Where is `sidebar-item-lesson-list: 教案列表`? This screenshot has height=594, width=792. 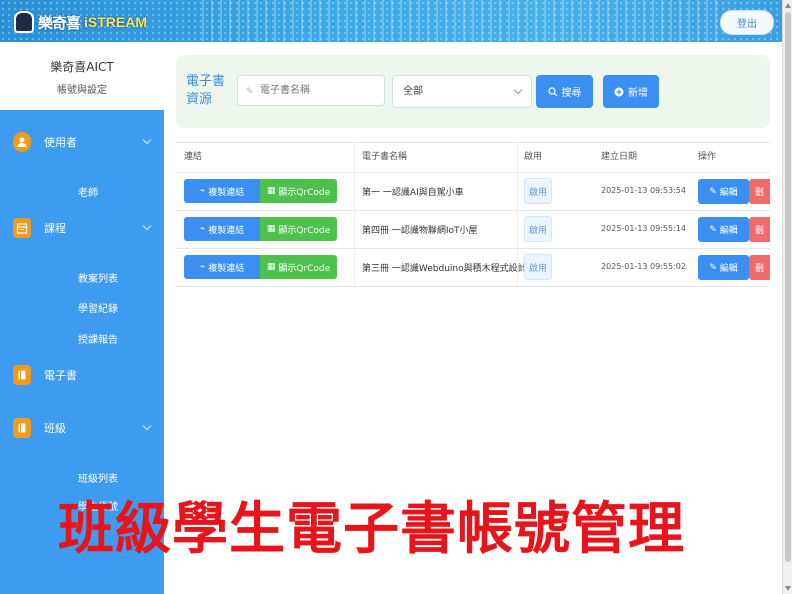
sidebar-item-lesson-list: 教案列表 is located at coordinates (98, 277).